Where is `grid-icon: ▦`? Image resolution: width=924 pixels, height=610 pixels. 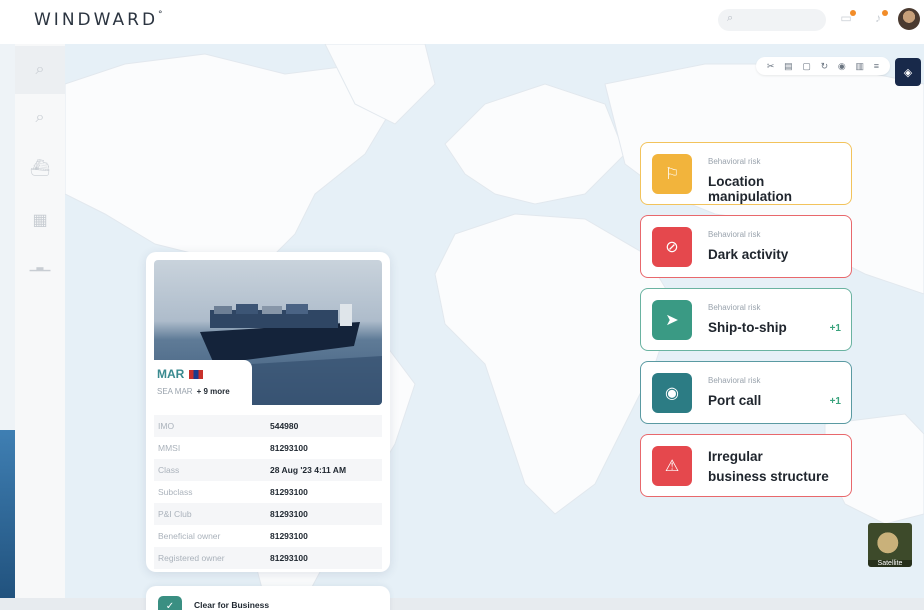
grid-icon: ▦ is located at coordinates (40, 220).